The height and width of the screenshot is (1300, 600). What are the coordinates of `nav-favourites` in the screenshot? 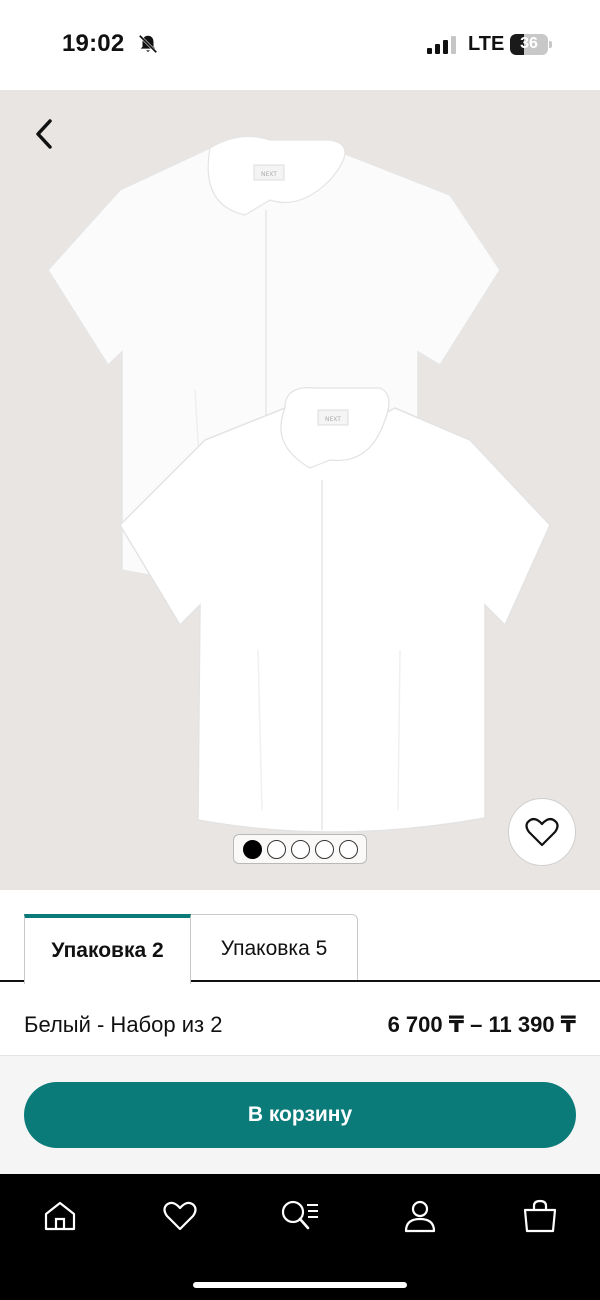 It's located at (180, 1216).